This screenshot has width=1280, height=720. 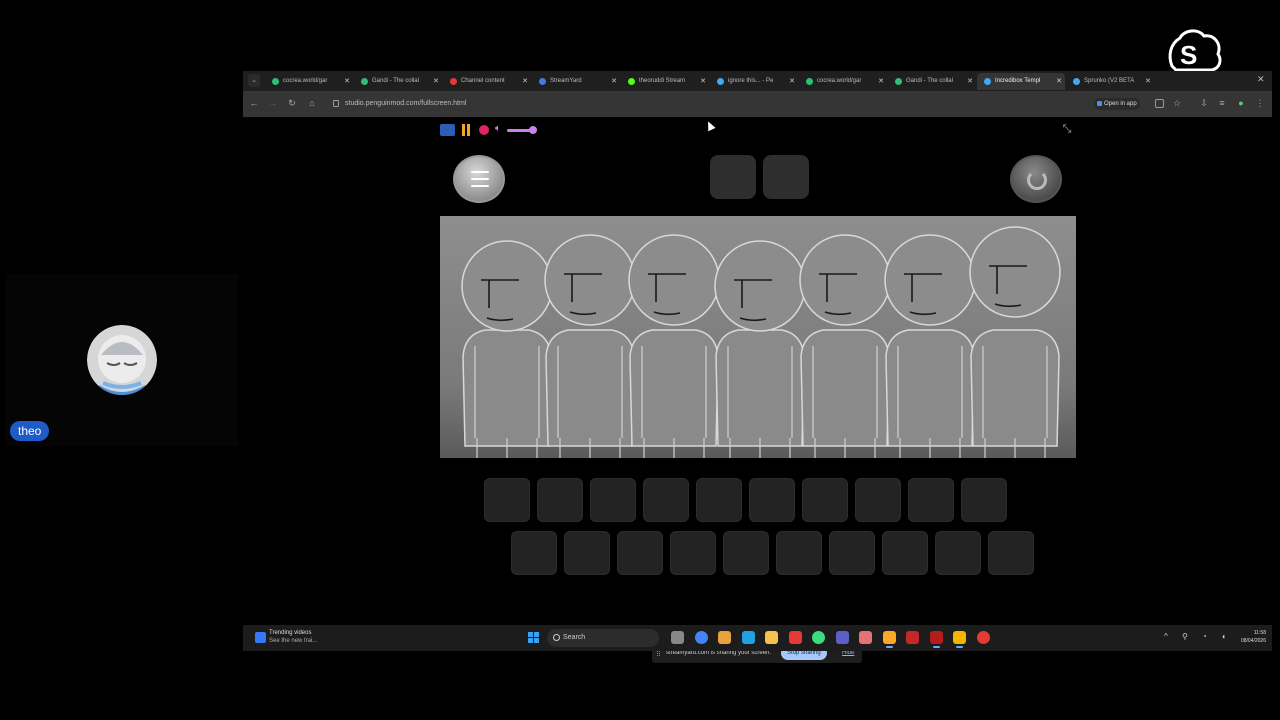 I want to click on browser-tab: ignore this... - Pe ✕, so click(x=754, y=81).